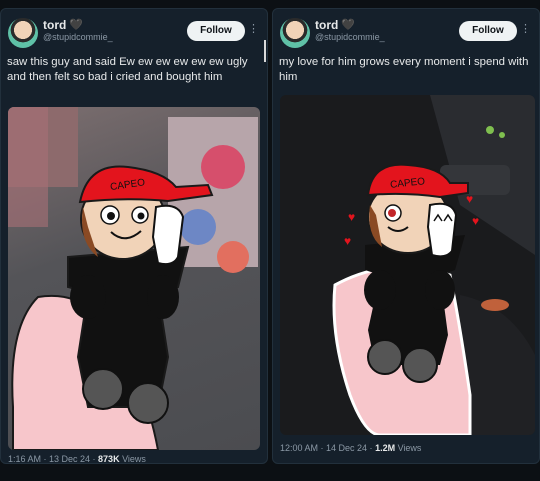 The height and width of the screenshot is (481, 540). What do you see at coordinates (109, 459) in the screenshot?
I see `views-count: 873K` at bounding box center [109, 459].